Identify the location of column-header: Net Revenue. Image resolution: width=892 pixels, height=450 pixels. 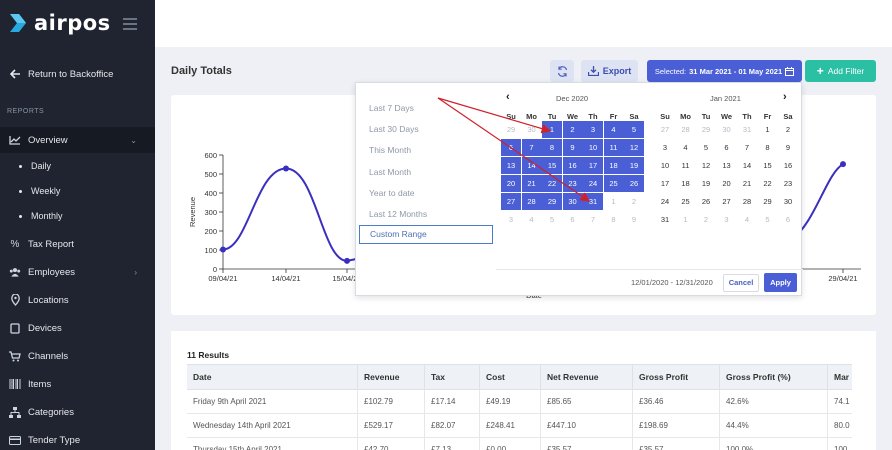
(586, 377).